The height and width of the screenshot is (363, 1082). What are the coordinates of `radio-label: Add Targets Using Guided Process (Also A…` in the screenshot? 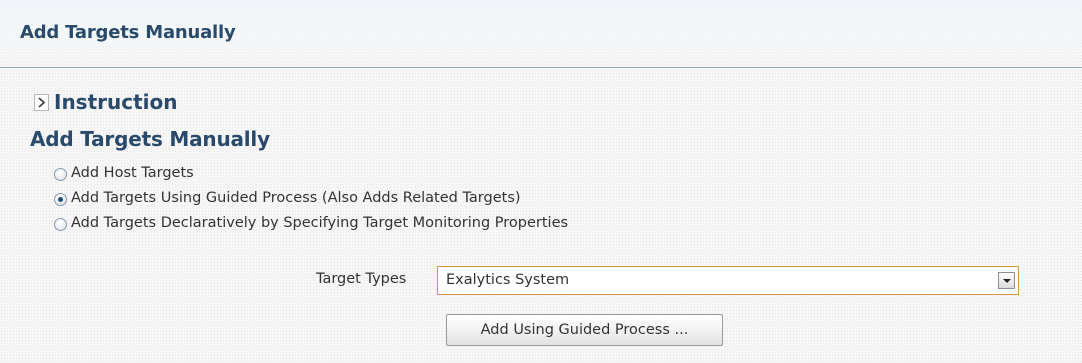 It's located at (296, 198).